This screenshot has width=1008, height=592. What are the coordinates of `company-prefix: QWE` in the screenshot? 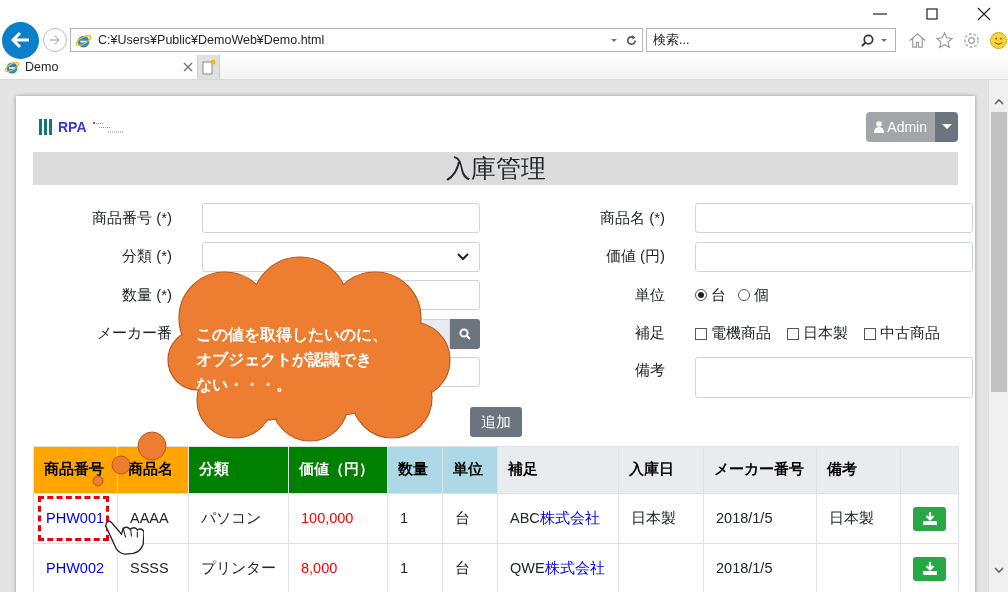 It's located at (527, 567).